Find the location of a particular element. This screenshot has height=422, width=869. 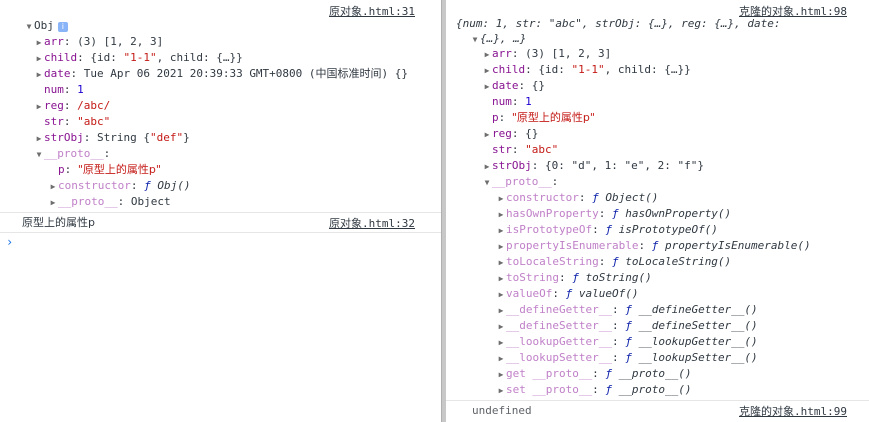

source-link: 克隆的对象.html:99 is located at coordinates (793, 411).